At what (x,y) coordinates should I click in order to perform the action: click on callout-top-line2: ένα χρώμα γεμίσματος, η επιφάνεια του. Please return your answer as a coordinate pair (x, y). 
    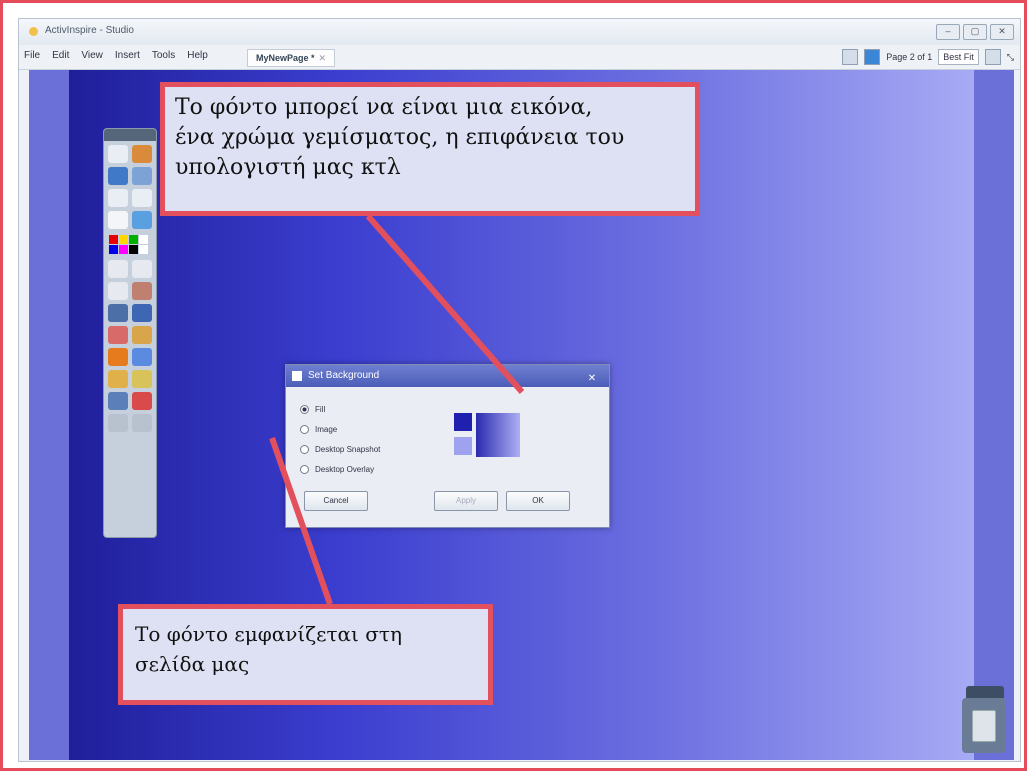
    Looking at the image, I should click on (400, 137).